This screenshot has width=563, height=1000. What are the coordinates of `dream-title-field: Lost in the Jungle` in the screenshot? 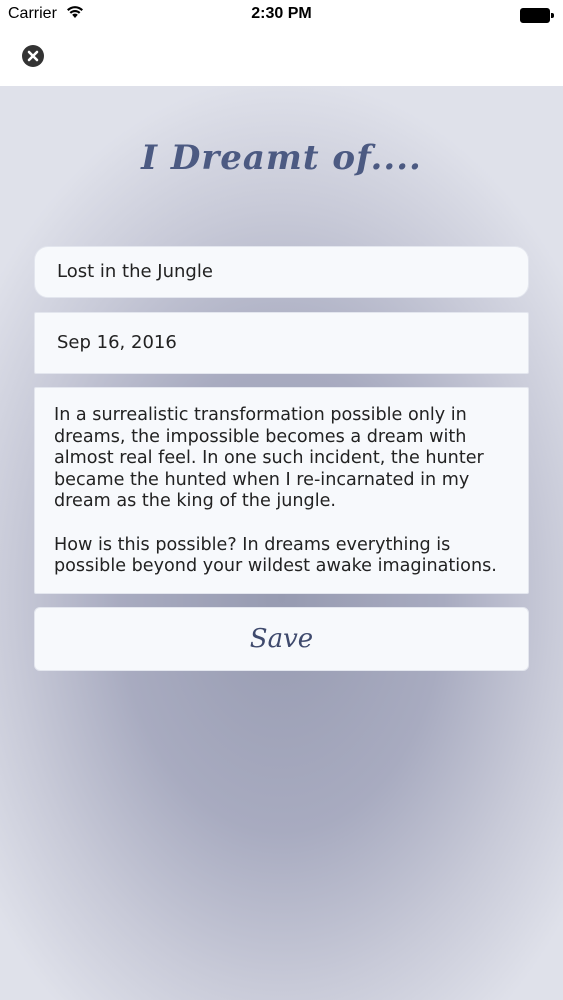 It's located at (281, 272).